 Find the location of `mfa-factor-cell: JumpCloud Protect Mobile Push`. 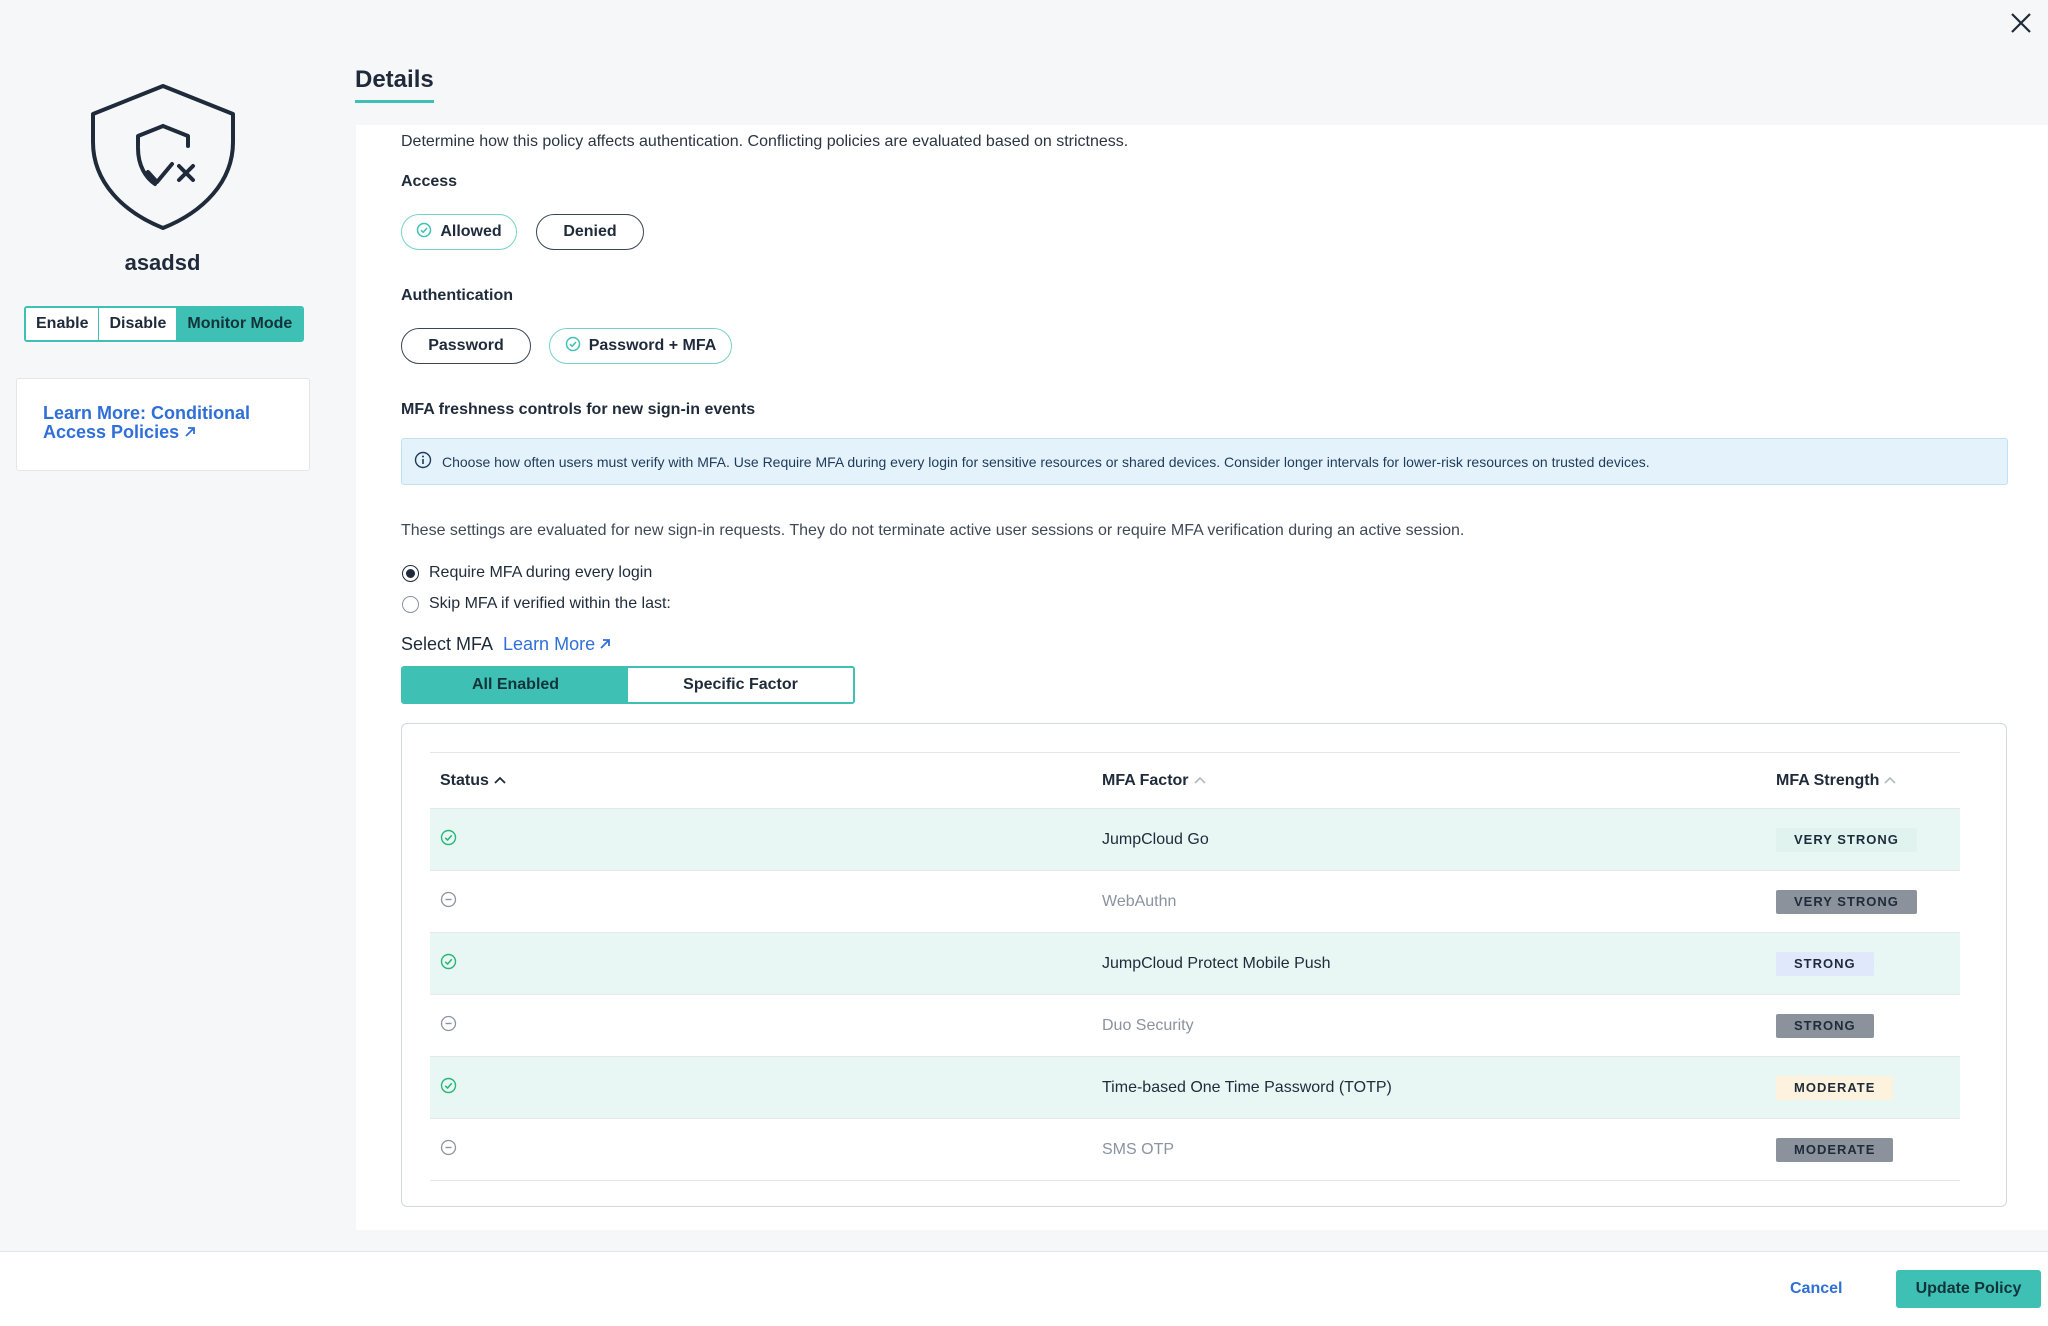

mfa-factor-cell: JumpCloud Protect Mobile Push is located at coordinates (1216, 963).